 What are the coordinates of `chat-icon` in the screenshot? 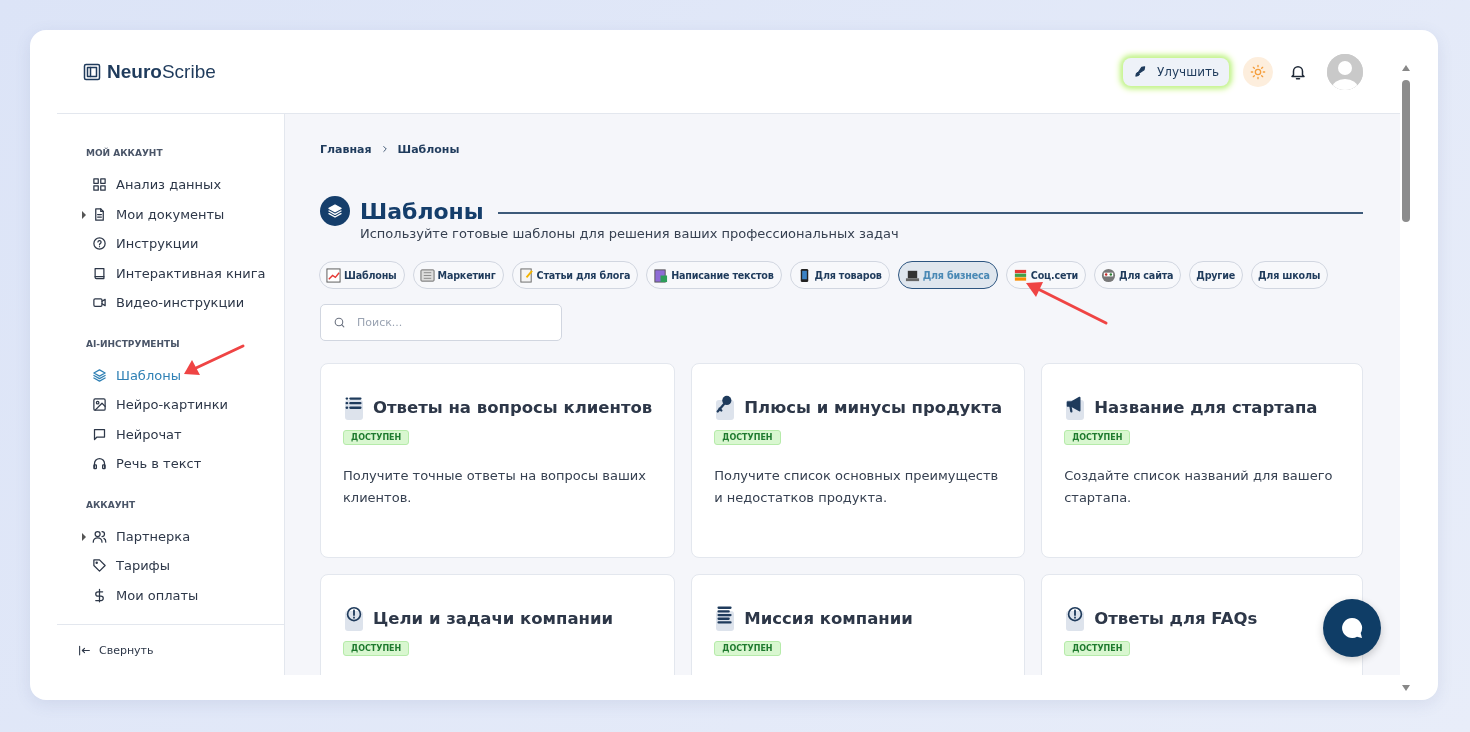 It's located at (99, 434).